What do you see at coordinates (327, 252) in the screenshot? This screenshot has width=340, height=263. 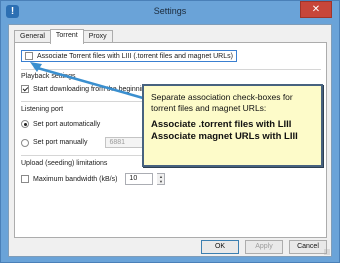 I see `resize-grip-icon` at bounding box center [327, 252].